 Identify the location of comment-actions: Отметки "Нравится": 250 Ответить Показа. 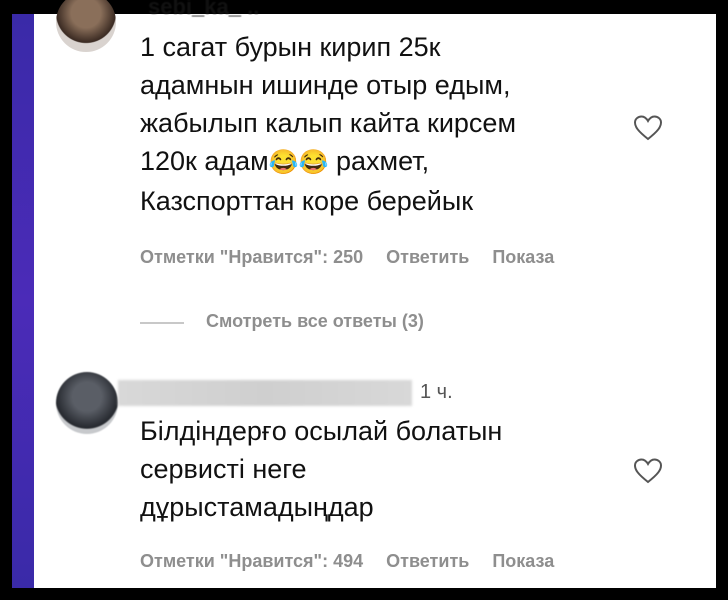
(356, 257).